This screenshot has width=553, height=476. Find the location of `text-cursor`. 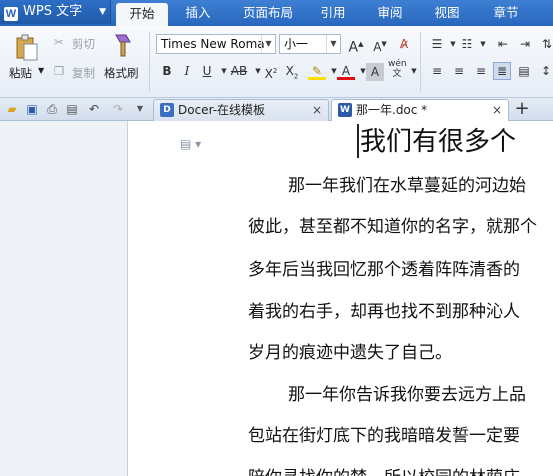

text-cursor is located at coordinates (358, 141).